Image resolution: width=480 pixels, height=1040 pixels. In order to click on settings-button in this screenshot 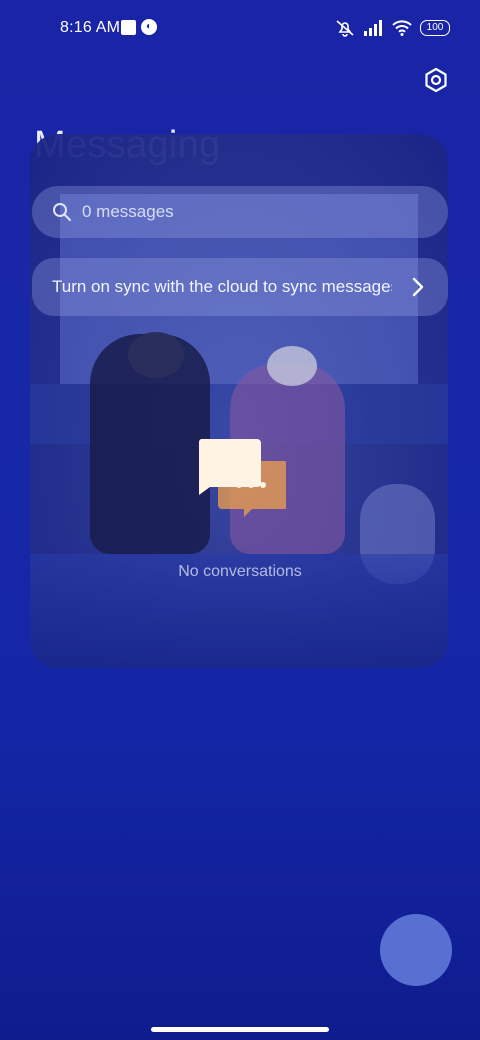, I will do `click(436, 80)`.